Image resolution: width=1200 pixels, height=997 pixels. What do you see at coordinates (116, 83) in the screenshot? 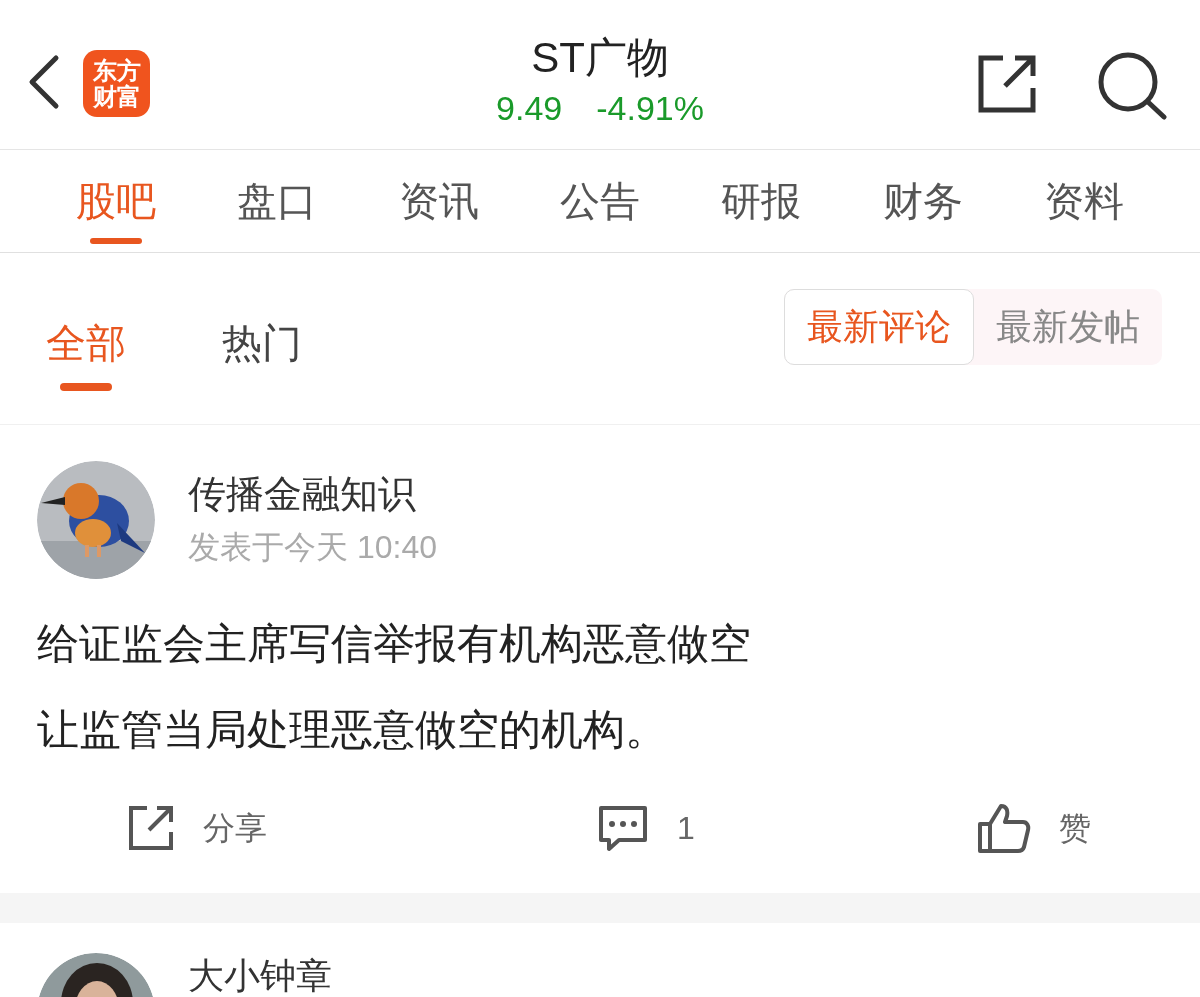
I see `app-logo: 东方 财富` at bounding box center [116, 83].